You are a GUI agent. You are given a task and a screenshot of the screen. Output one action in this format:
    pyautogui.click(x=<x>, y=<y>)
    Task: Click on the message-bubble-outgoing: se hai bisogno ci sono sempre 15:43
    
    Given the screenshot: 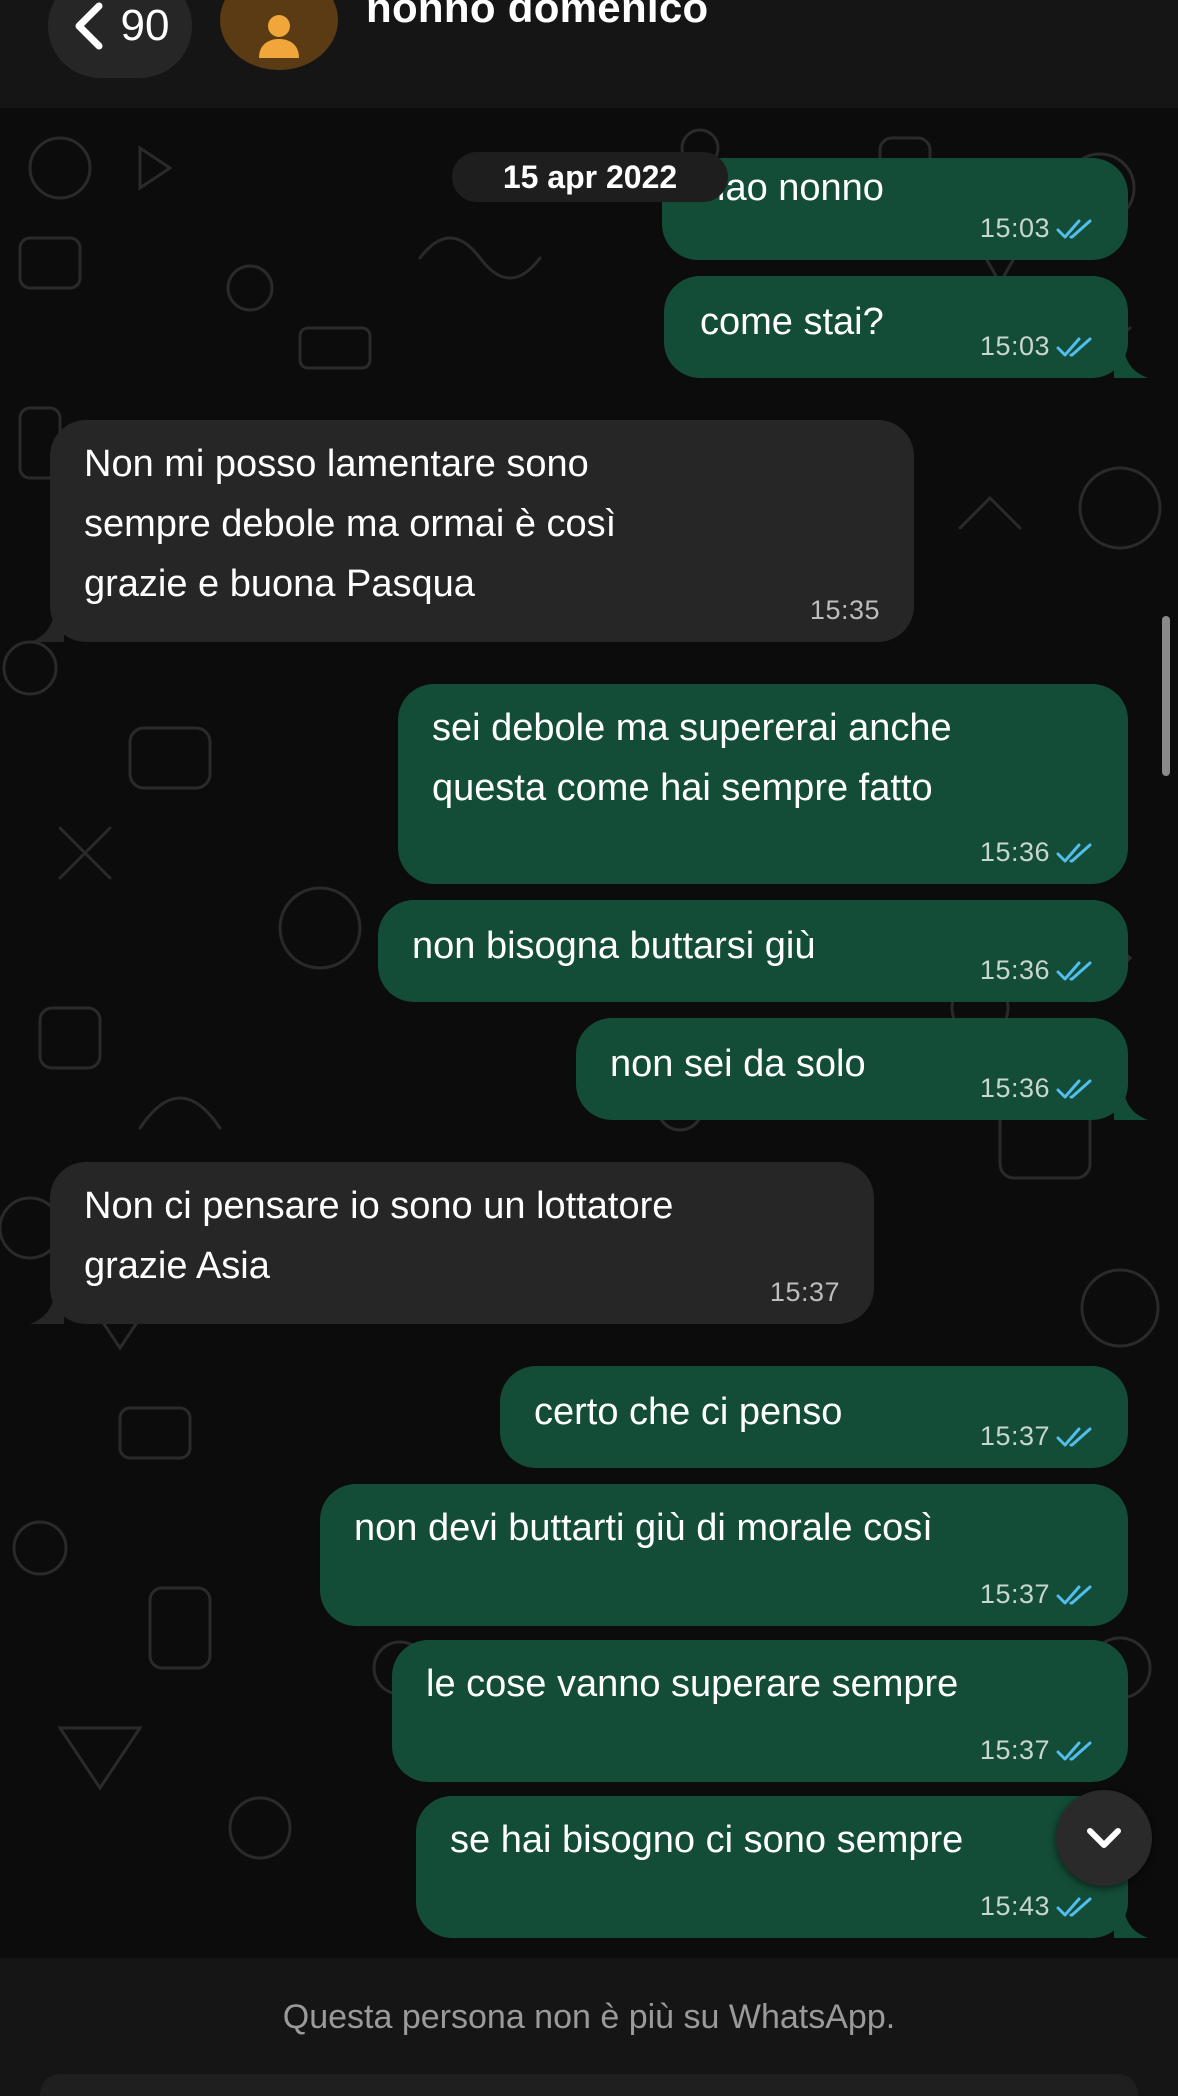 What is the action you would take?
    pyautogui.click(x=782, y=1867)
    